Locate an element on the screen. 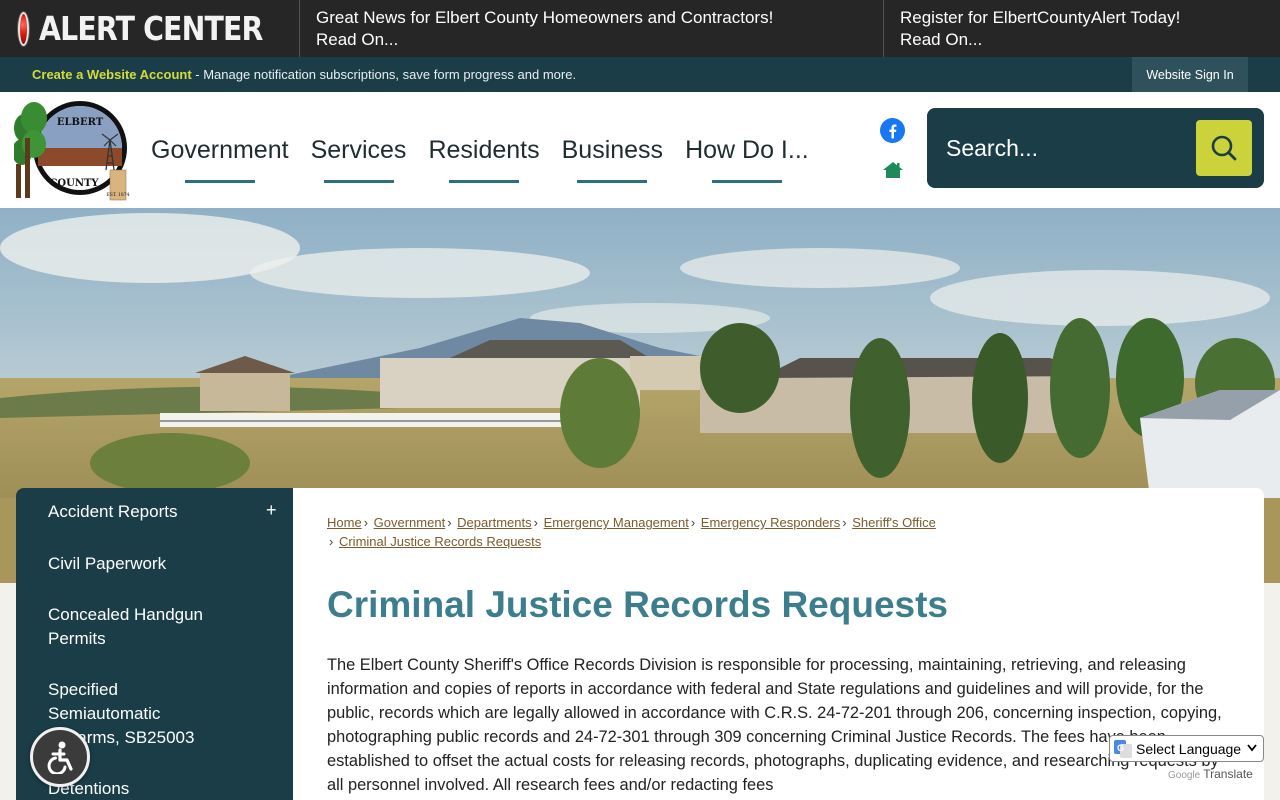 Image resolution: width=1280 pixels, height=800 pixels. nav-residents: Residents is located at coordinates (483, 150).